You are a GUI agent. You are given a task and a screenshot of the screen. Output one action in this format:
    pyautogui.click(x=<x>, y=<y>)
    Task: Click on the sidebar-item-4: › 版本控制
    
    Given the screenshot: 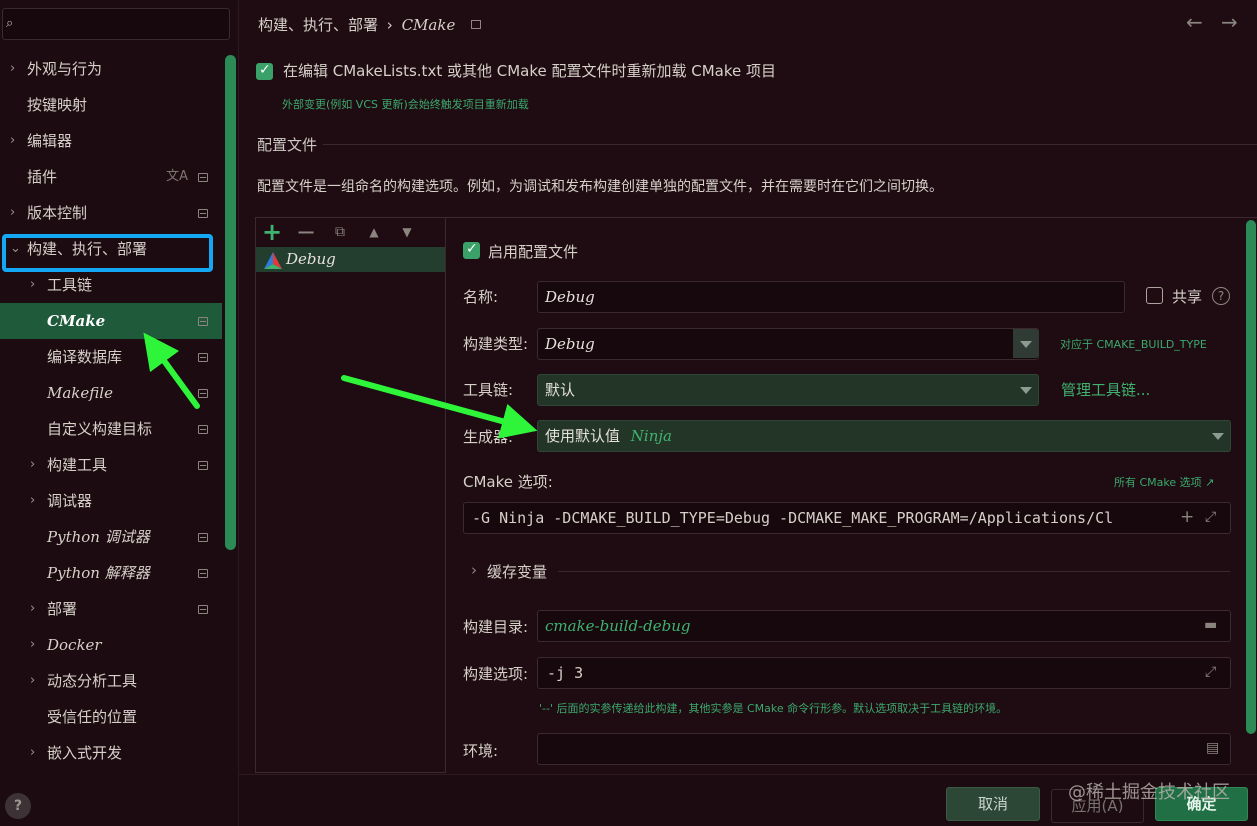 What is the action you would take?
    pyautogui.click(x=111, y=213)
    